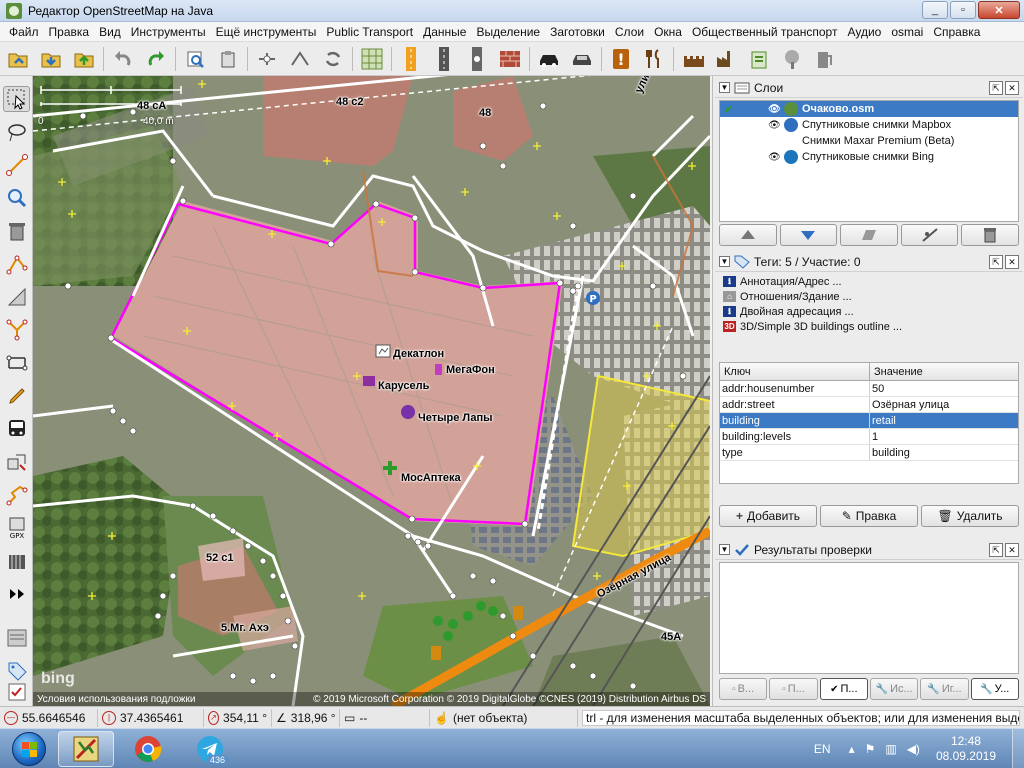 The image size is (1024, 768). Describe the element at coordinates (692, 58) in the screenshot. I see `castle-icon` at that location.